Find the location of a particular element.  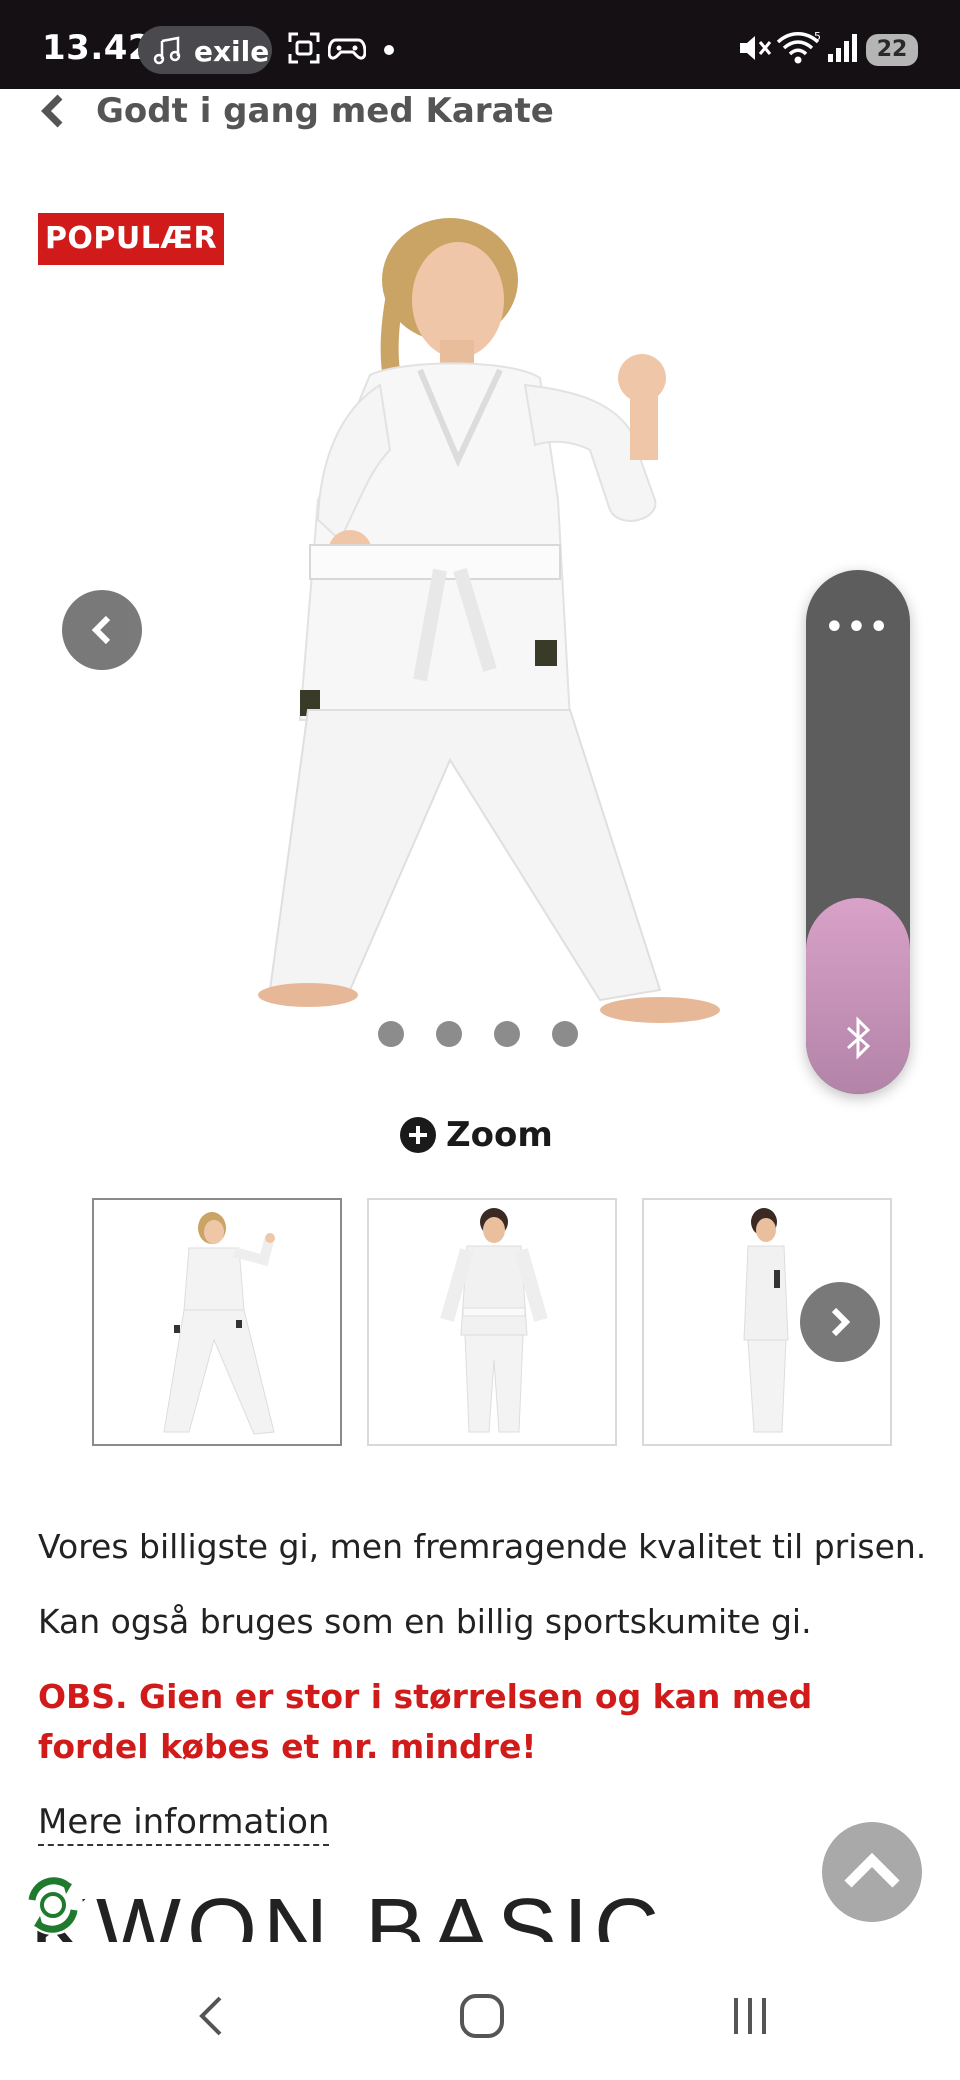

breadcrumb-label: Godt i gang med Karate is located at coordinates (325, 111).